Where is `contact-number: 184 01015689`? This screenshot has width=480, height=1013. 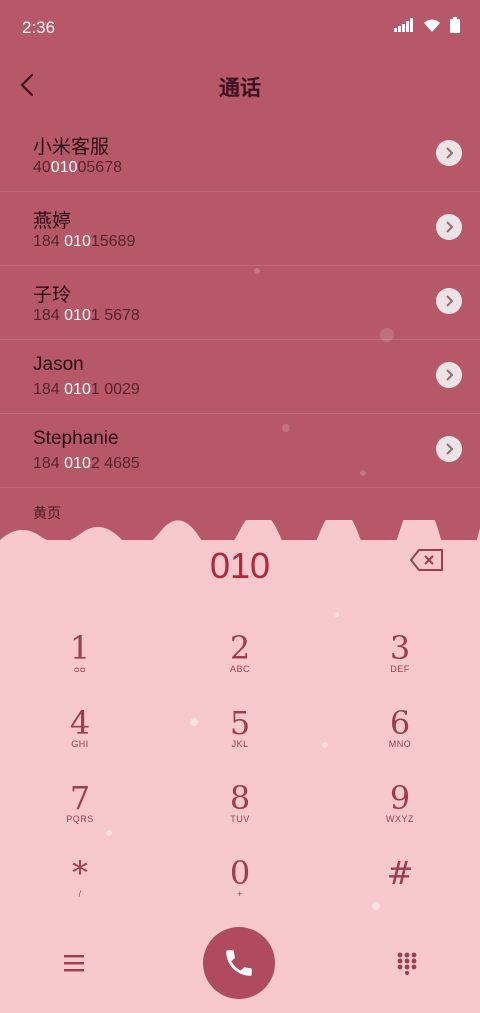 contact-number: 184 01015689 is located at coordinates (84, 241).